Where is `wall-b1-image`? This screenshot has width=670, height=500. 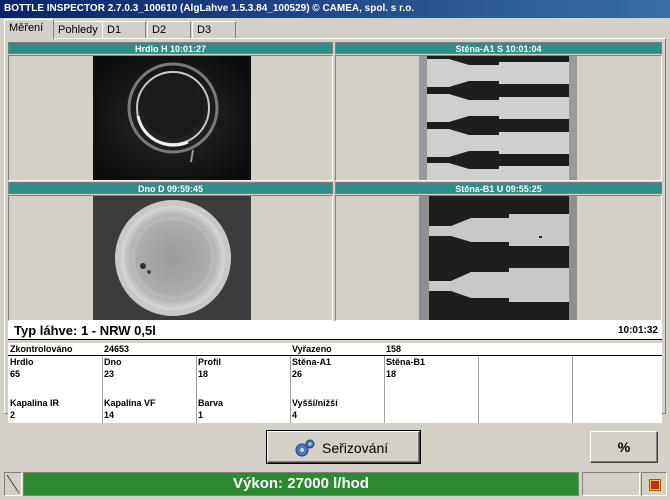
wall-b1-image is located at coordinates (498, 258).